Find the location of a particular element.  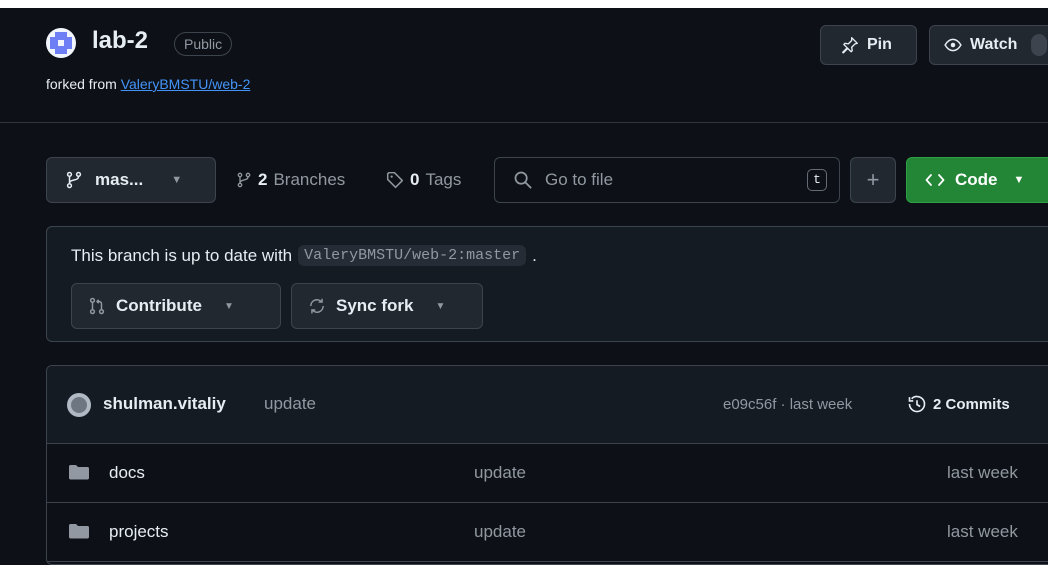

commit-author-link: shulman.vitaliy is located at coordinates (164, 404).